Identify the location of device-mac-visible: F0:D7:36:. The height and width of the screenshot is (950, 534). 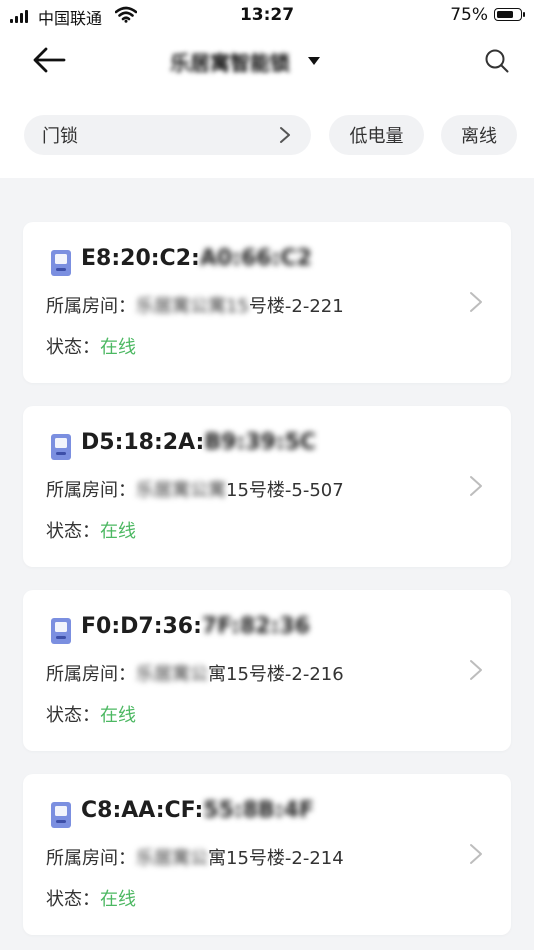
(141, 626).